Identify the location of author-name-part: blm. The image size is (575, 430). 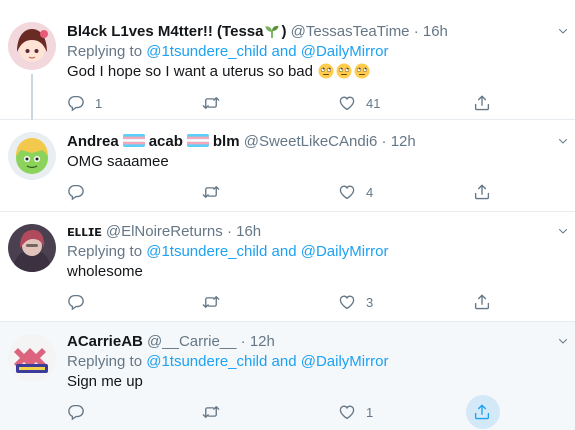
(226, 141).